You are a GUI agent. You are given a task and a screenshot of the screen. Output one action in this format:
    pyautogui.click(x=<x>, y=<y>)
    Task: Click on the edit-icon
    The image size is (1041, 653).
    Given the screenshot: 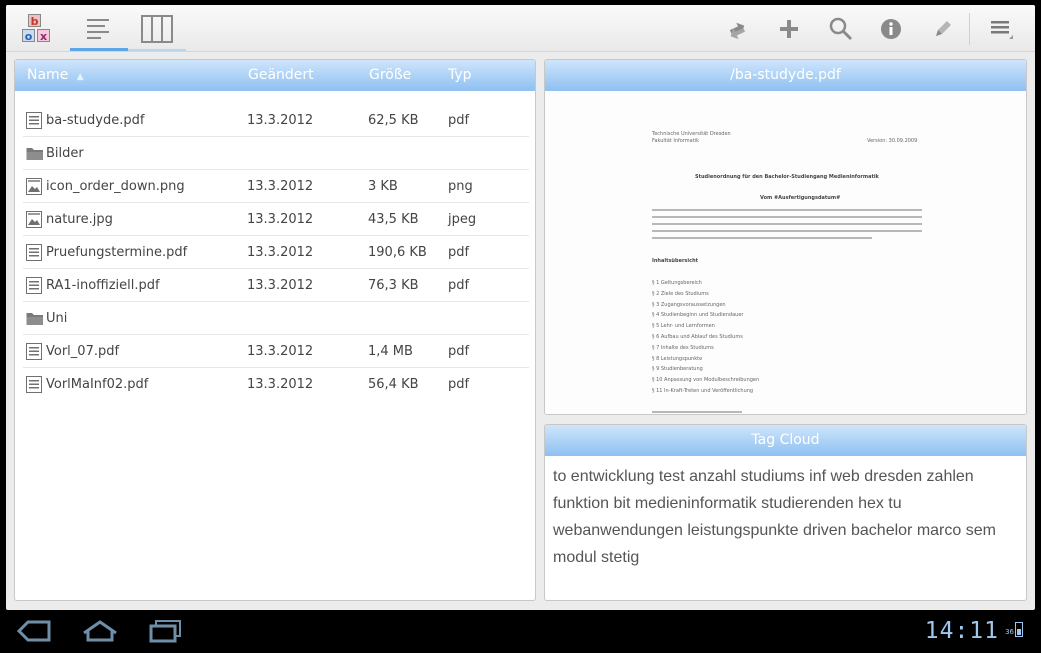 What is the action you would take?
    pyautogui.click(x=943, y=28)
    